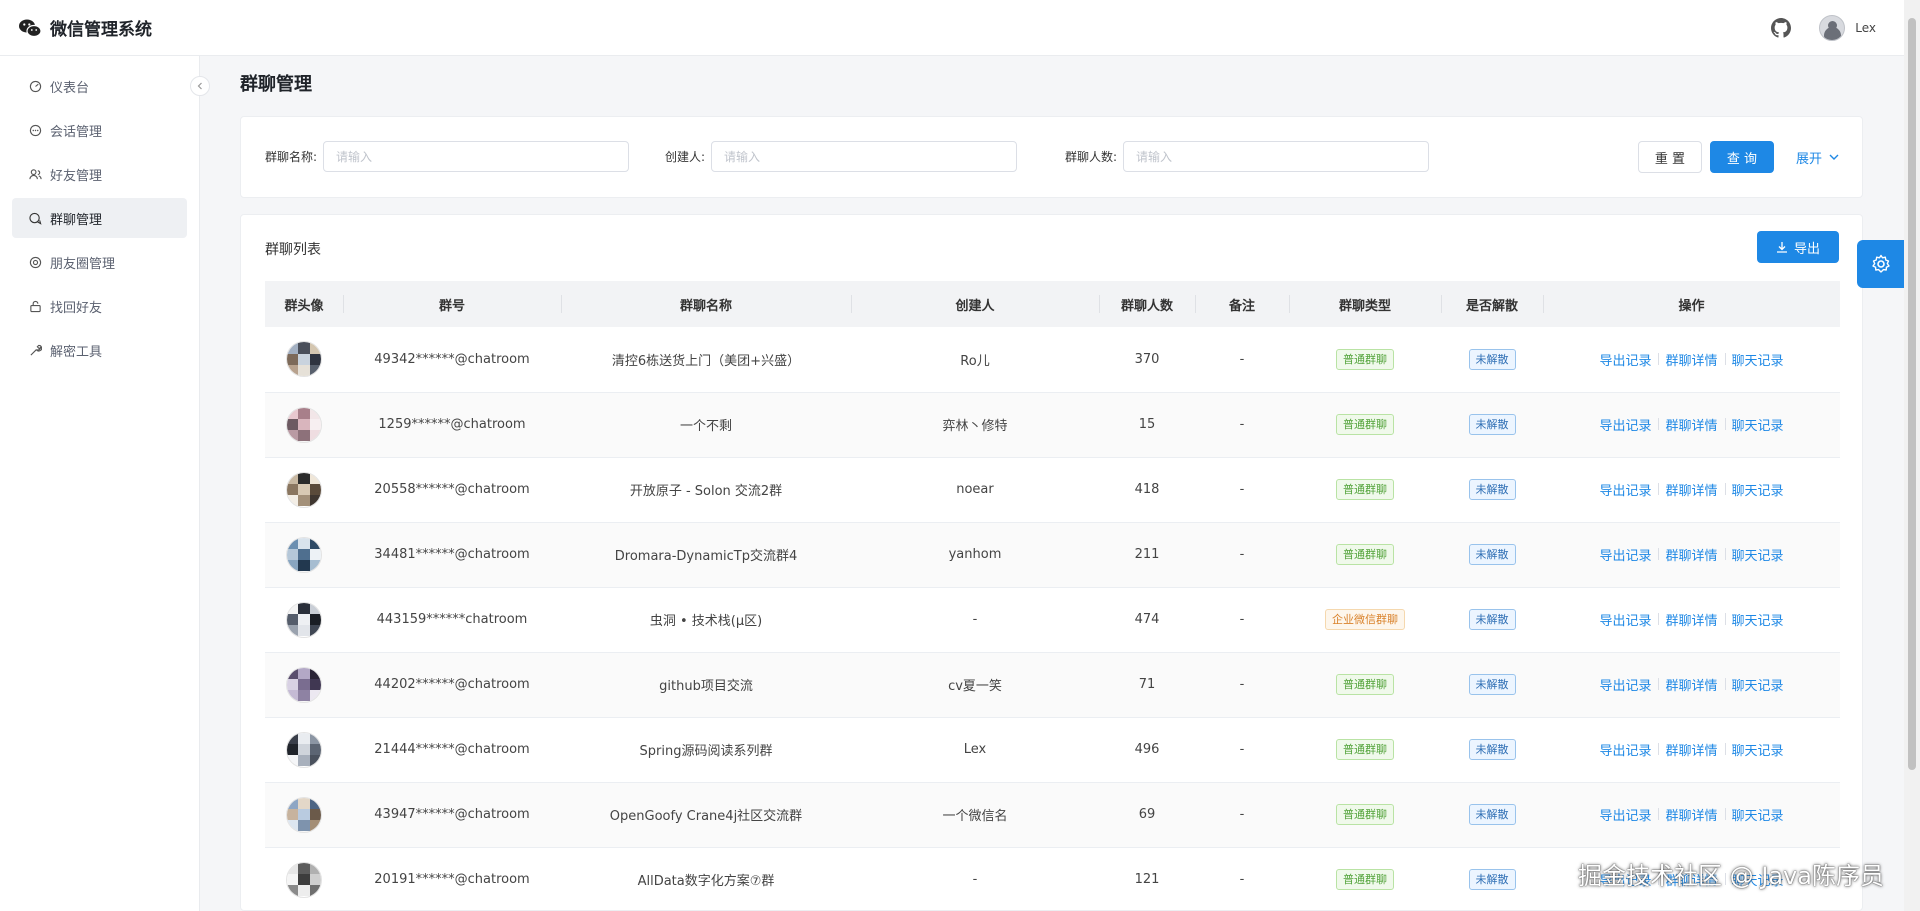  Describe the element at coordinates (1781, 28) in the screenshot. I see `github-icon` at that location.